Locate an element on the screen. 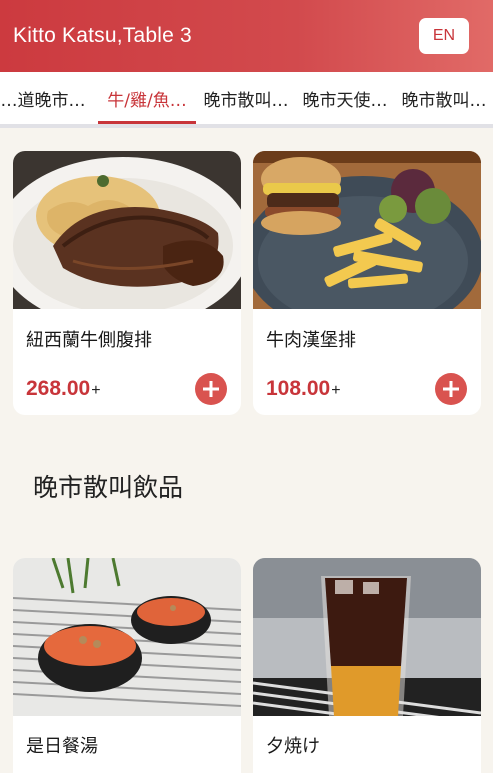  iced-drink-photo is located at coordinates (367, 637).